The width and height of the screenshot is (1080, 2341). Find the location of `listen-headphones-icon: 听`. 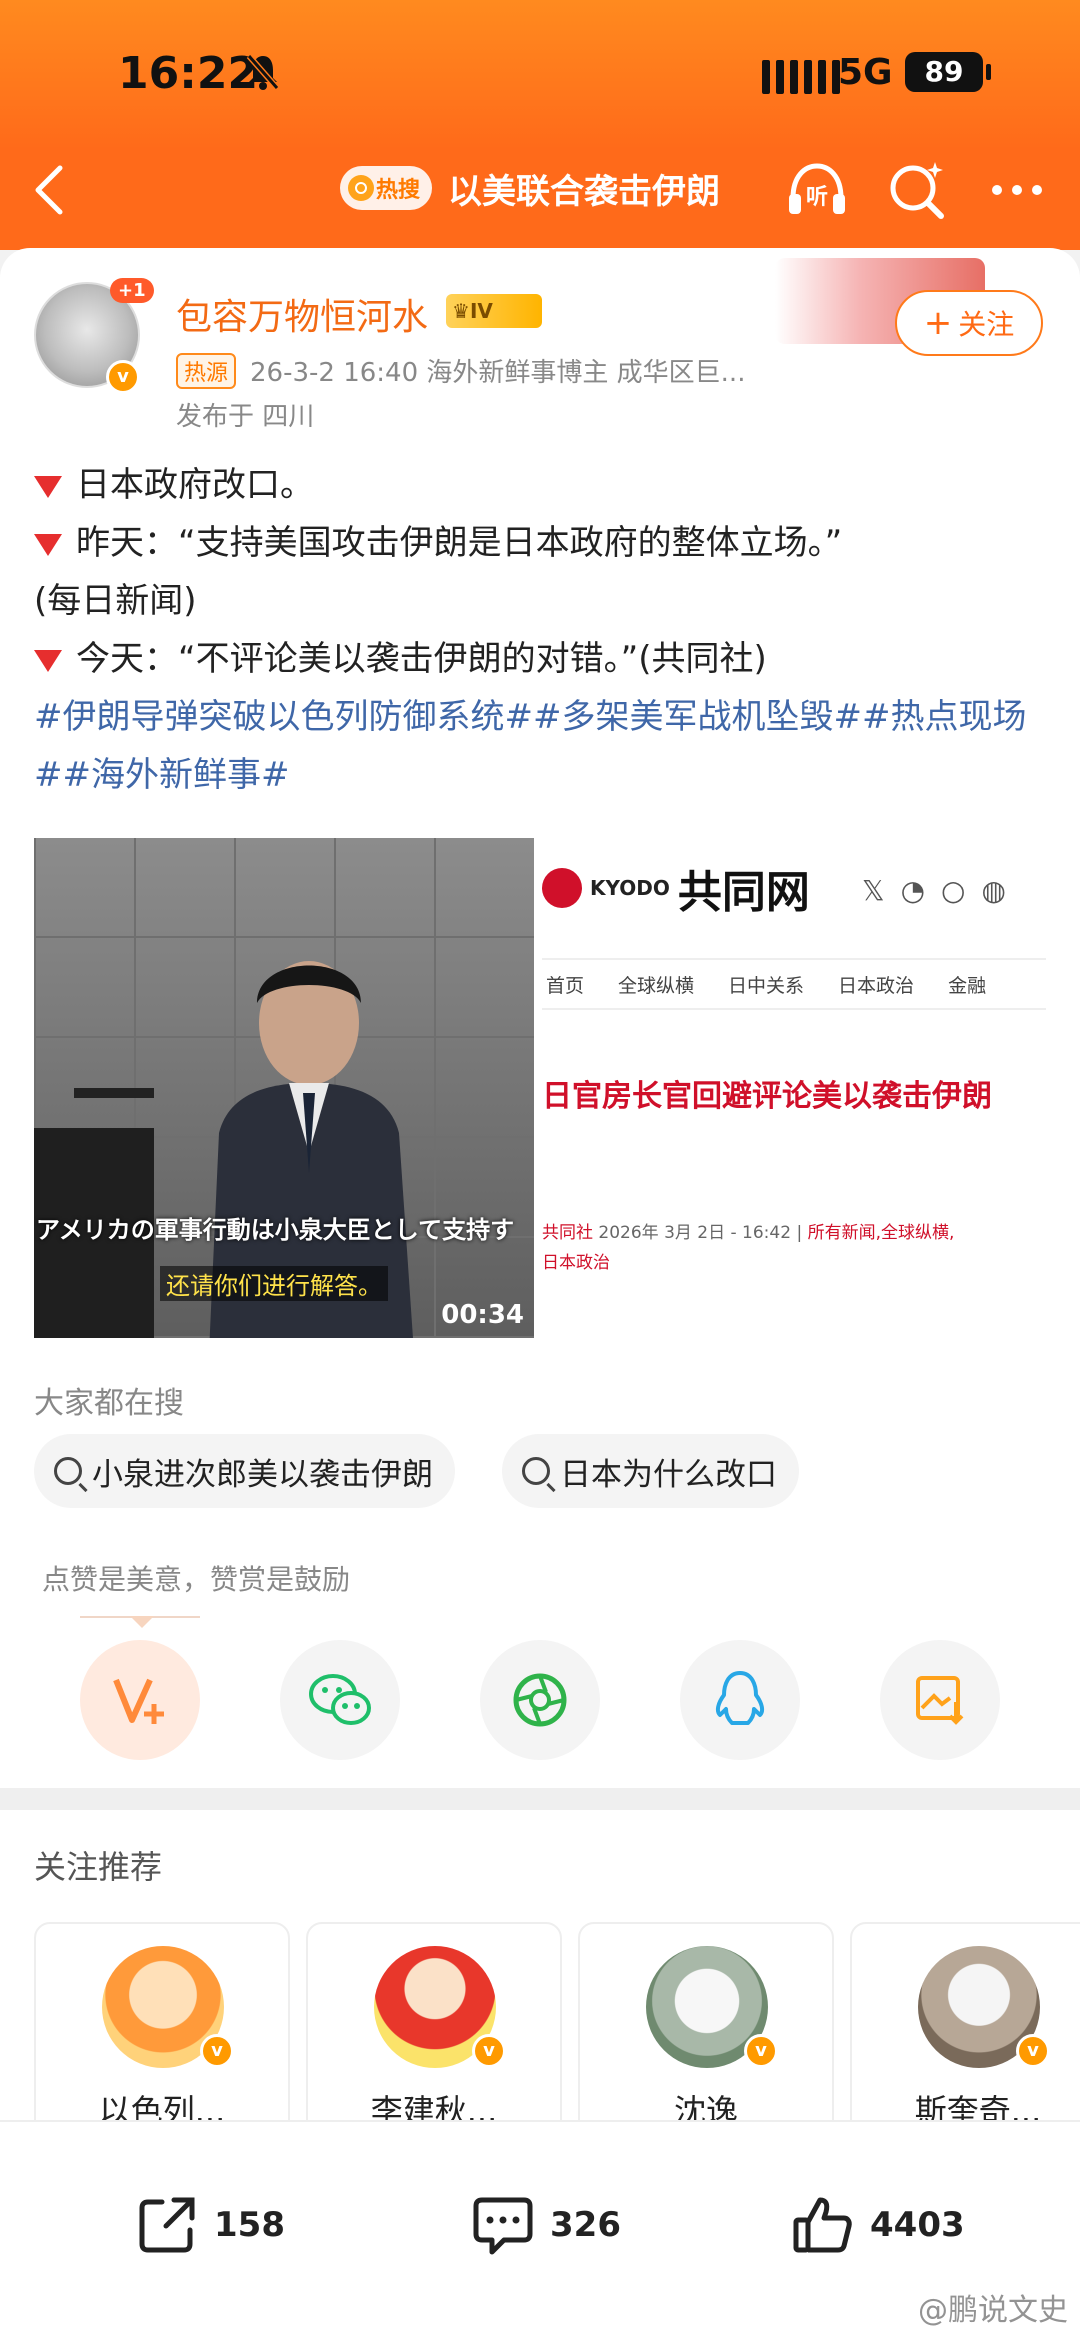

listen-headphones-icon: 听 is located at coordinates (817, 190).